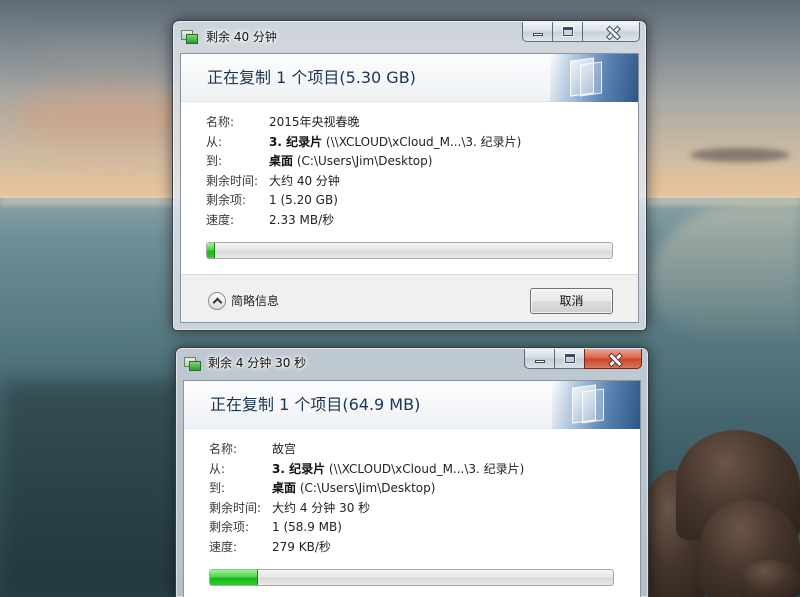 Image resolution: width=800 pixels, height=597 pixels. Describe the element at coordinates (307, 527) in the screenshot. I see `value-items-remaining: 1 (58.9 MB)` at that location.